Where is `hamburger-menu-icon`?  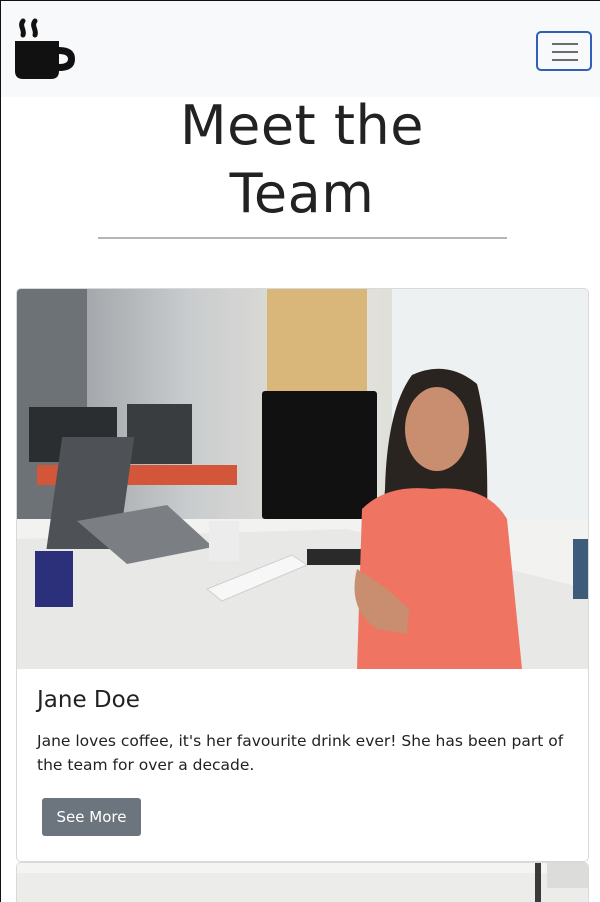 hamburger-menu-icon is located at coordinates (565, 52).